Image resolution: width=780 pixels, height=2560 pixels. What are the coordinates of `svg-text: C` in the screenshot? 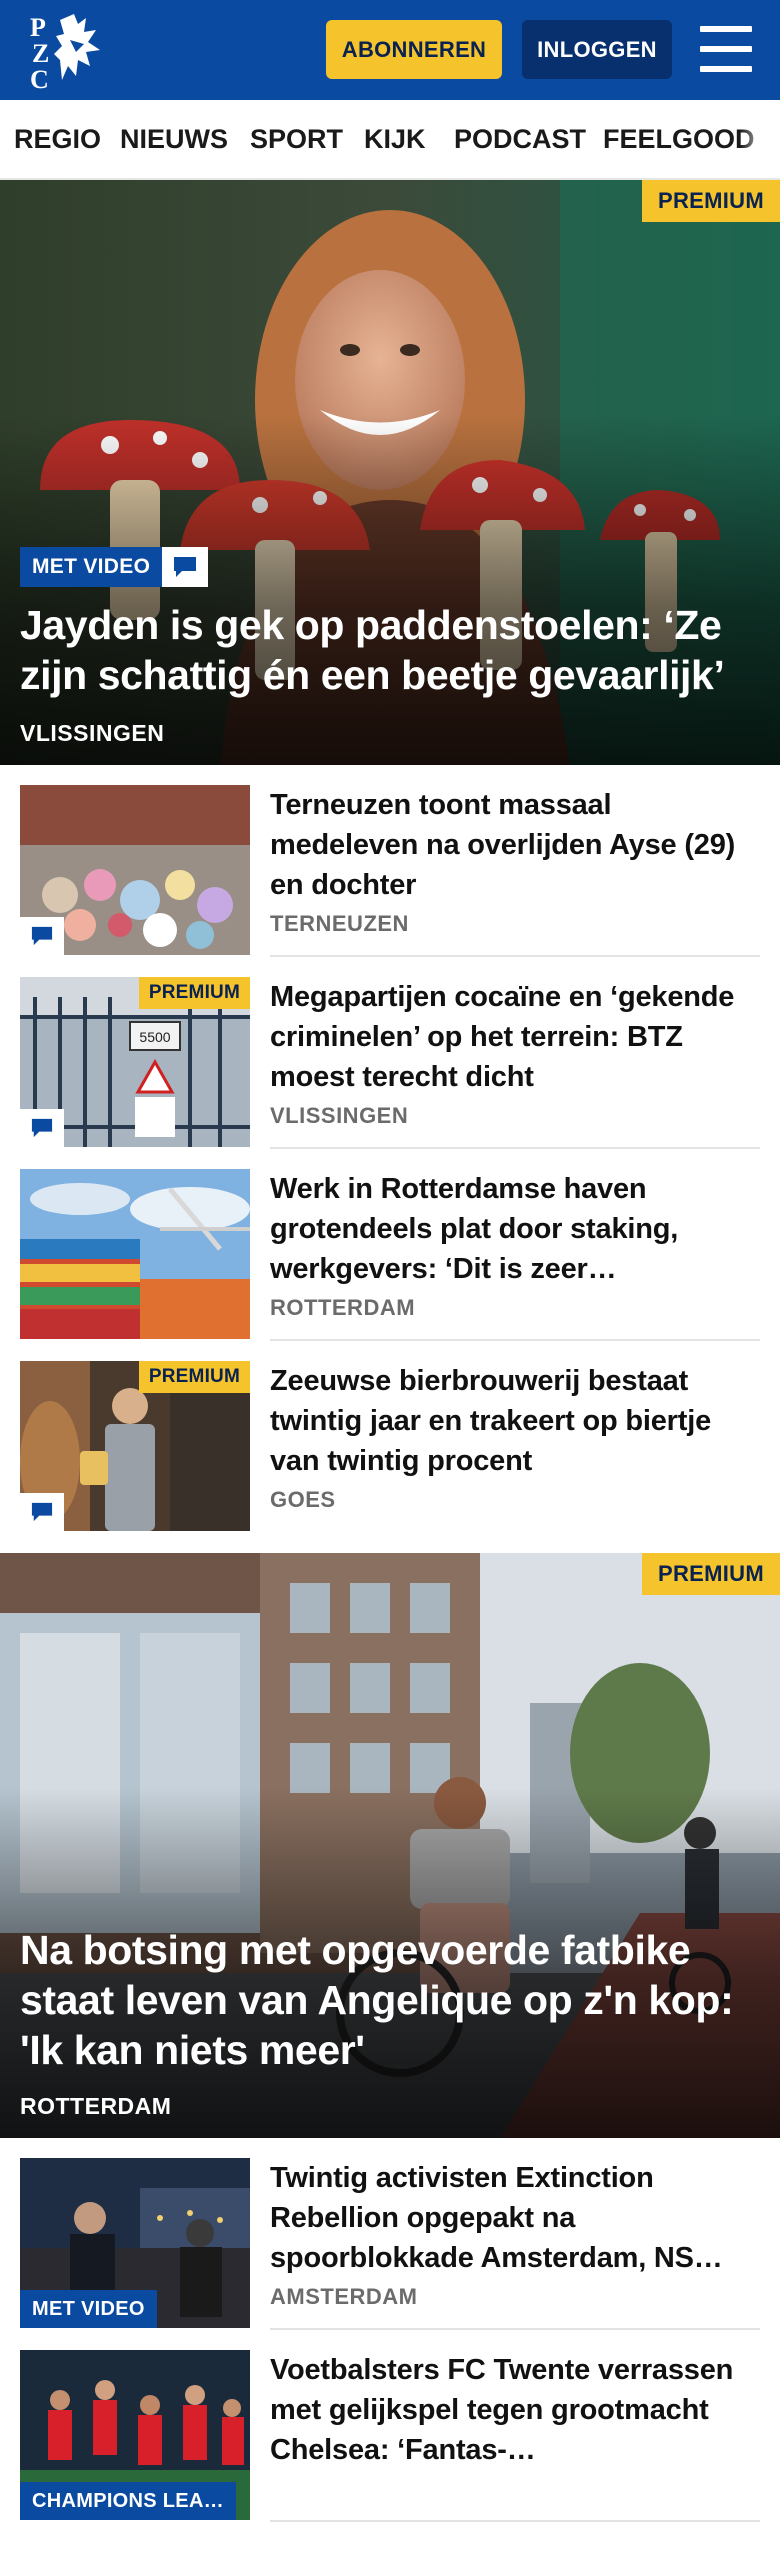 It's located at (39, 77).